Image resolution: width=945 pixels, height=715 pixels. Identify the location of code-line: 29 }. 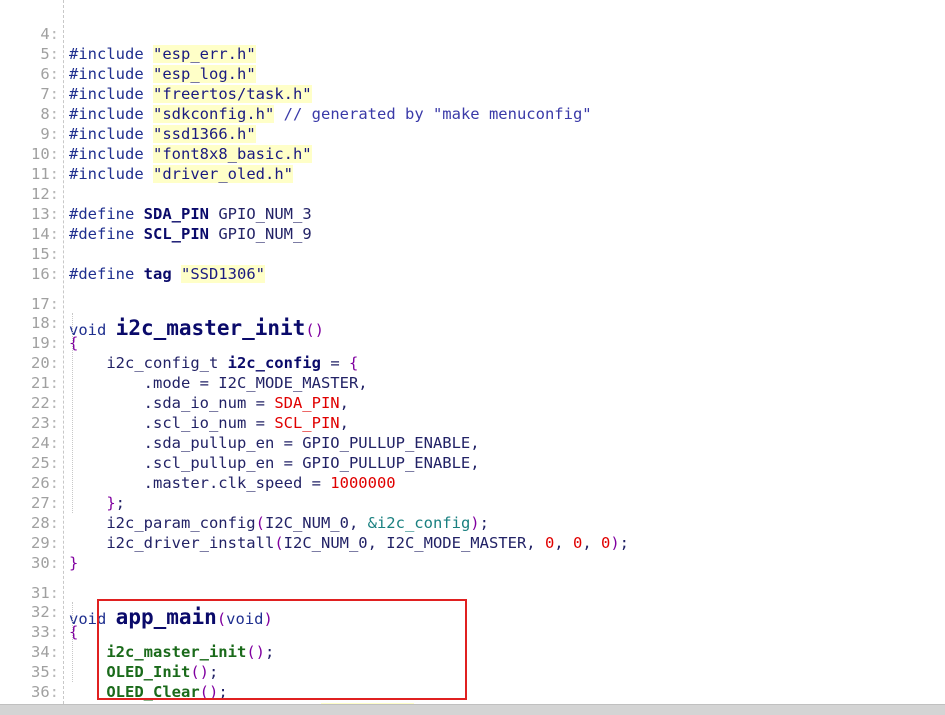
(472, 542).